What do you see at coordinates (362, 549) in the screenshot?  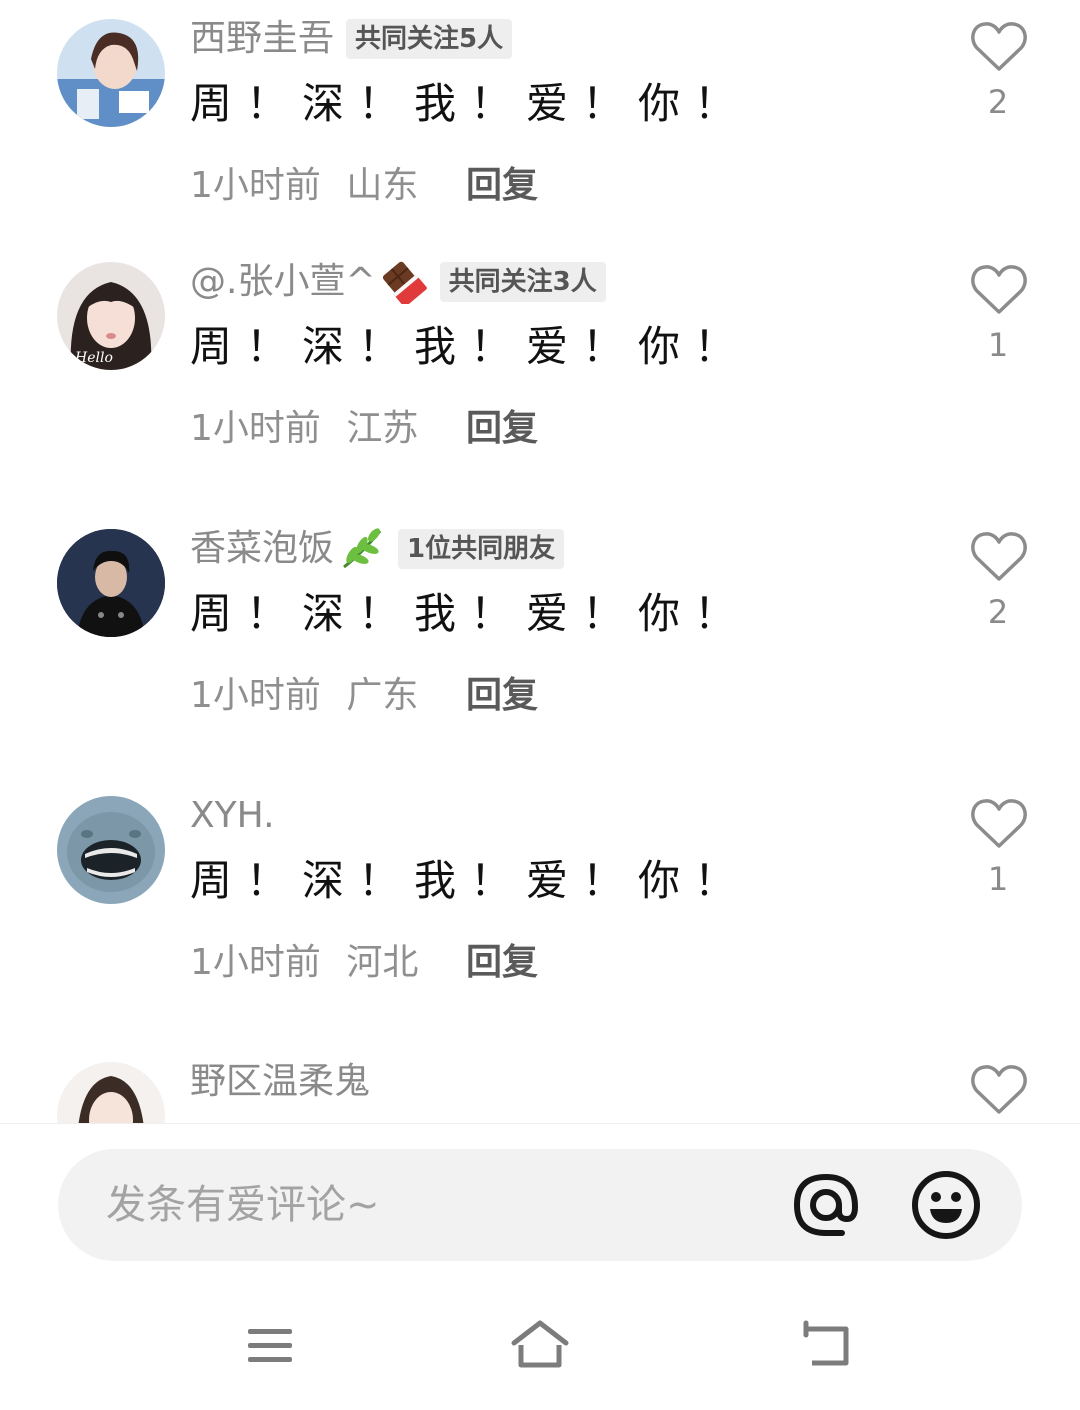 I see `herb-icon` at bounding box center [362, 549].